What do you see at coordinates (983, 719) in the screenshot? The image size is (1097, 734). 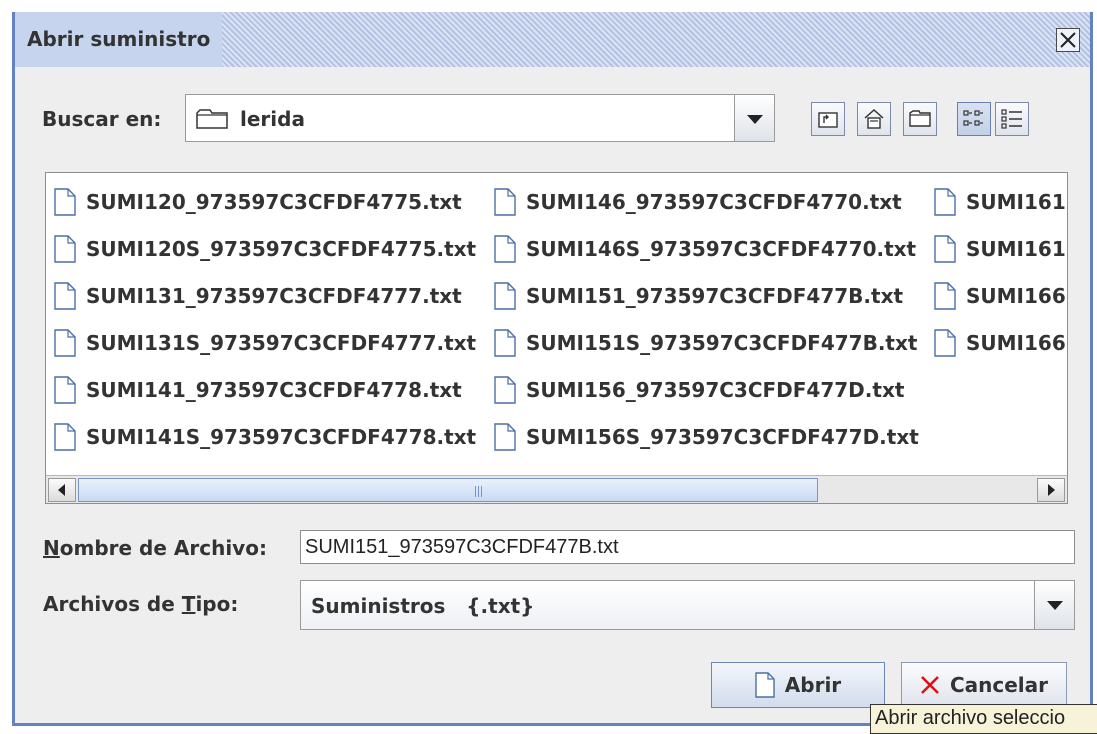 I see `tooltip: Abrir archivo seleccio` at bounding box center [983, 719].